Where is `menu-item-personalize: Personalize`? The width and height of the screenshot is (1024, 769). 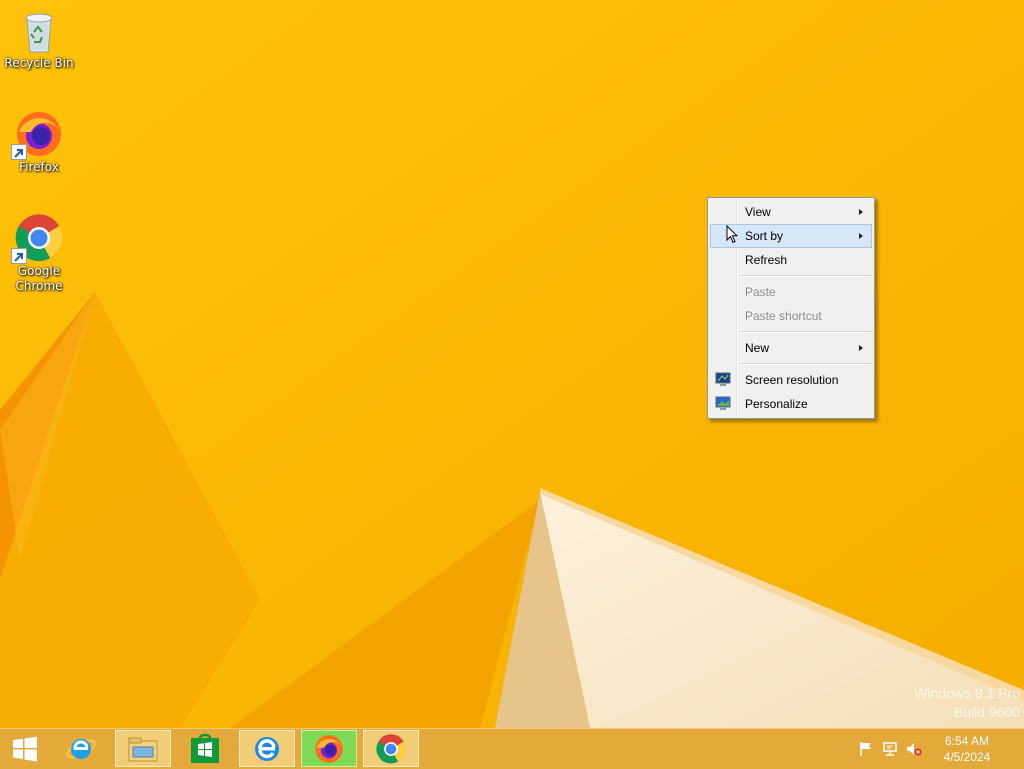 menu-item-personalize: Personalize is located at coordinates (791, 404).